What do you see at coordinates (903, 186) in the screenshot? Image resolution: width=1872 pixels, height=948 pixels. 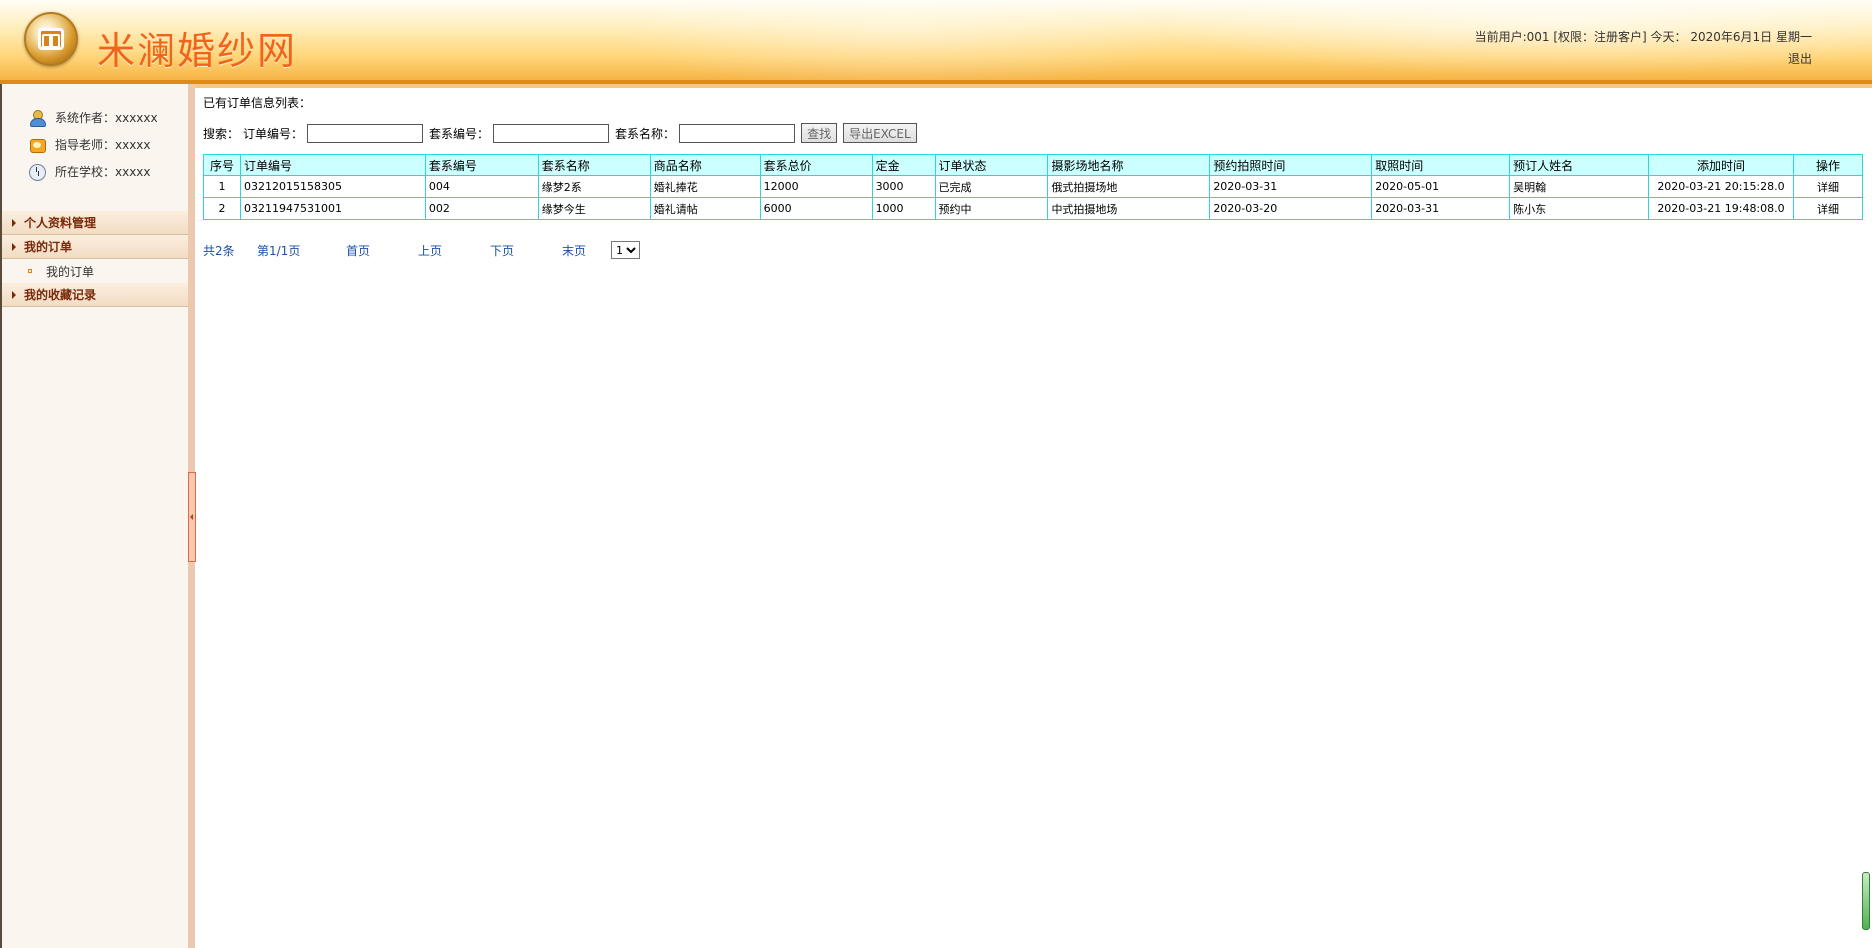 I see `cell-deposit: 3000` at bounding box center [903, 186].